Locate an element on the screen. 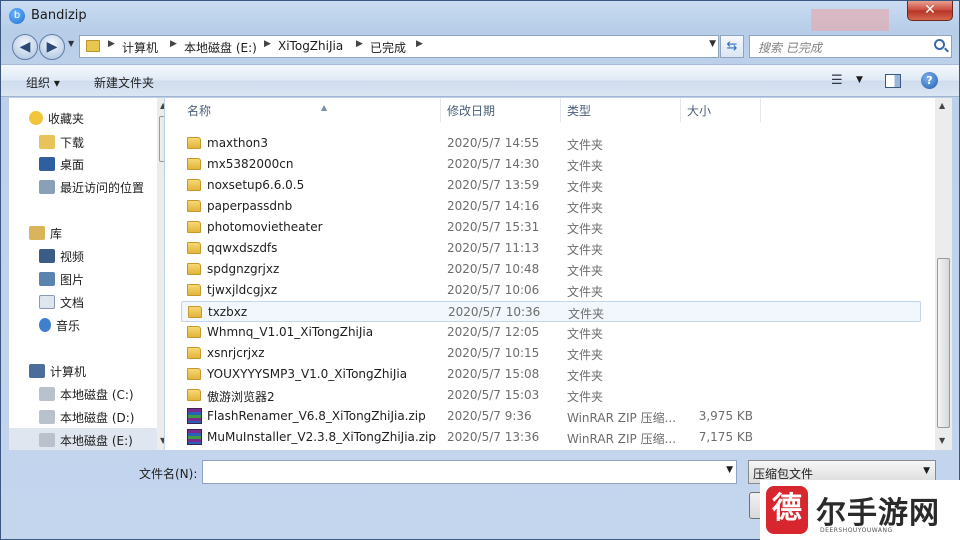 The height and width of the screenshot is (540, 960). address-history-dropdown-icon: ▼ is located at coordinates (712, 44).